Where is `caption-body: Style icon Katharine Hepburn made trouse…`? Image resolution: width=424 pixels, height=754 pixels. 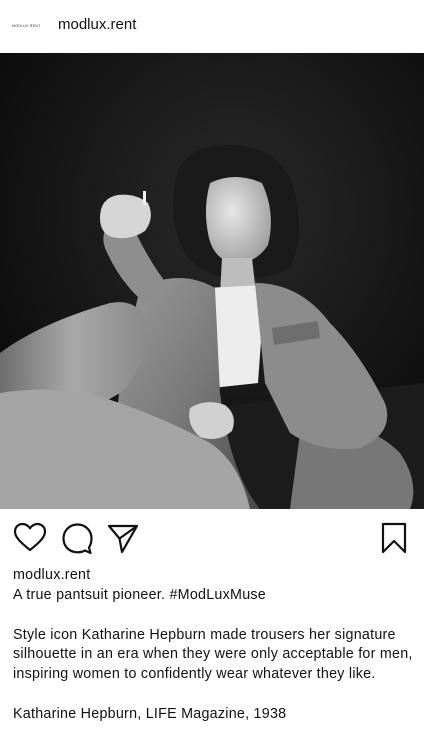 caption-body: Style icon Katharine Hepburn made trouse… is located at coordinates (213, 654).